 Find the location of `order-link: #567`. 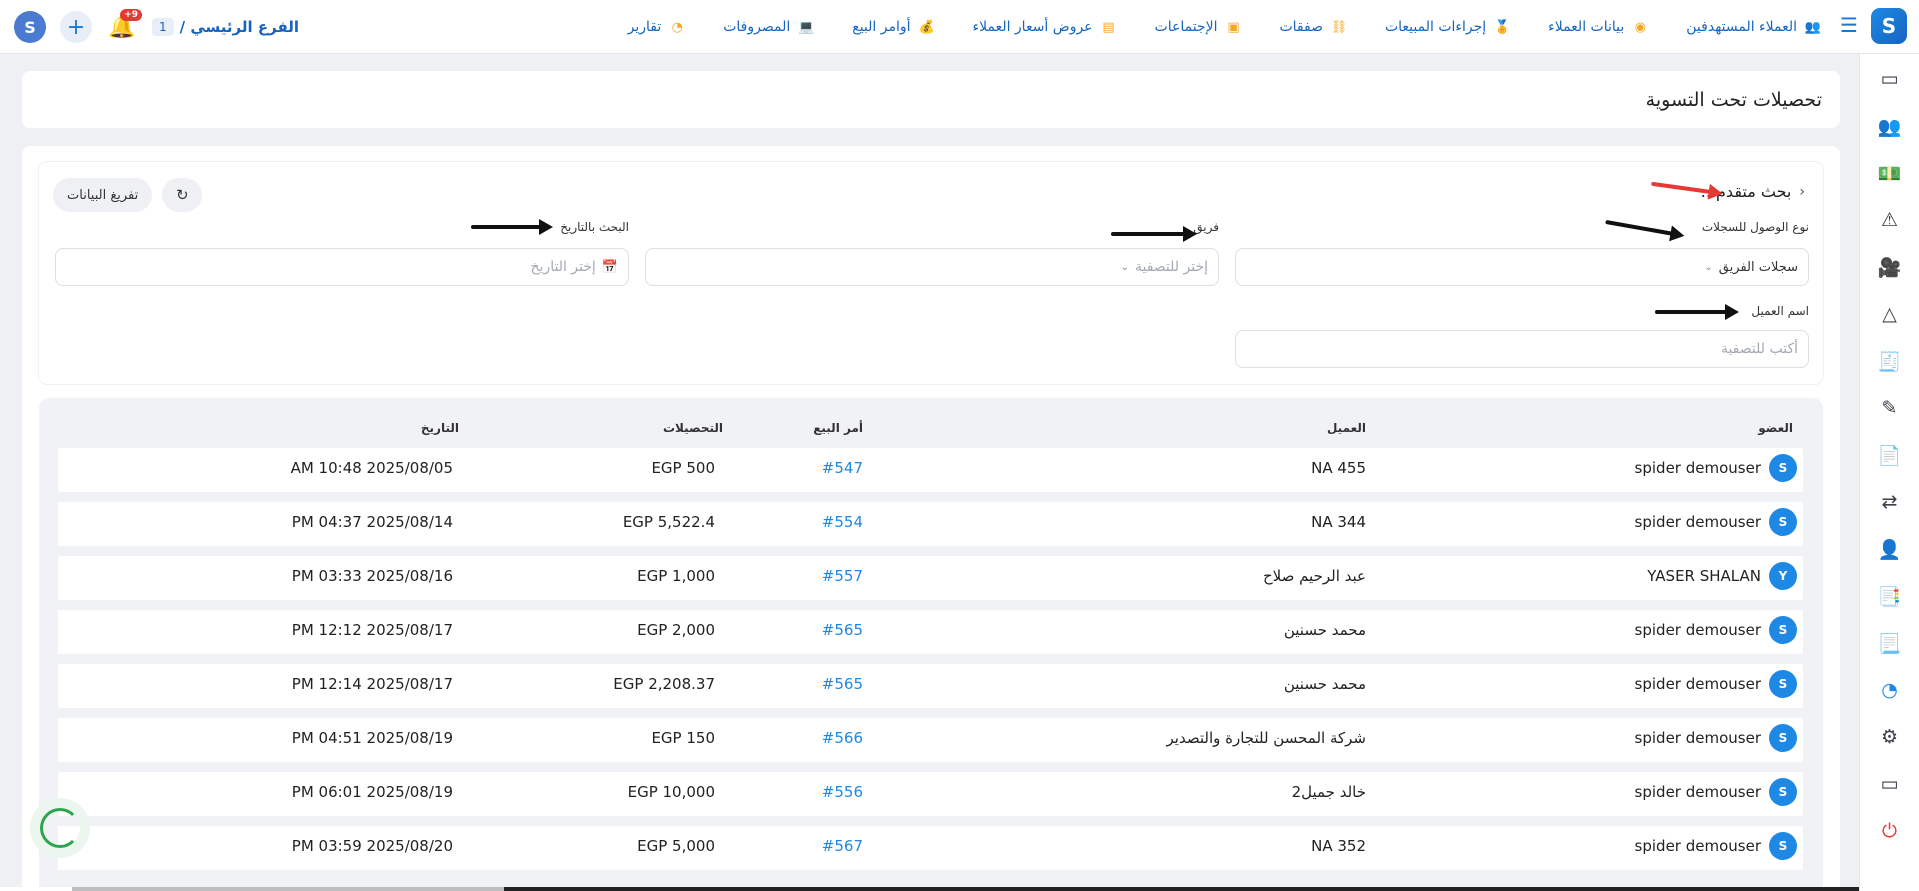

order-link: #567 is located at coordinates (842, 846).